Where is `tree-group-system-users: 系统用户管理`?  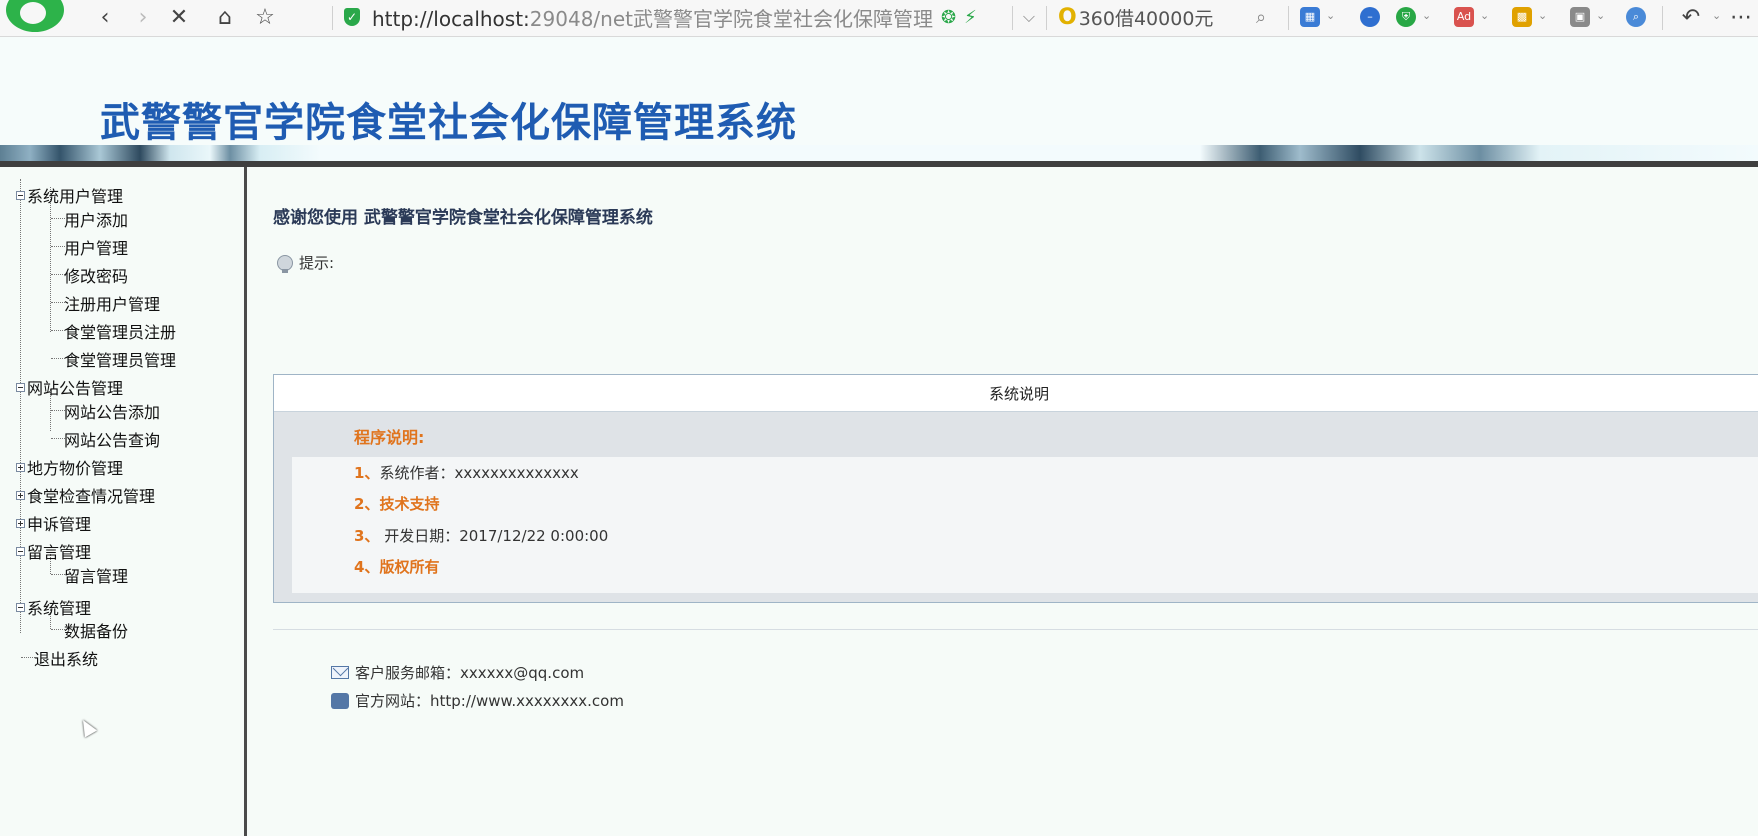 tree-group-system-users: 系统用户管理 is located at coordinates (69, 195).